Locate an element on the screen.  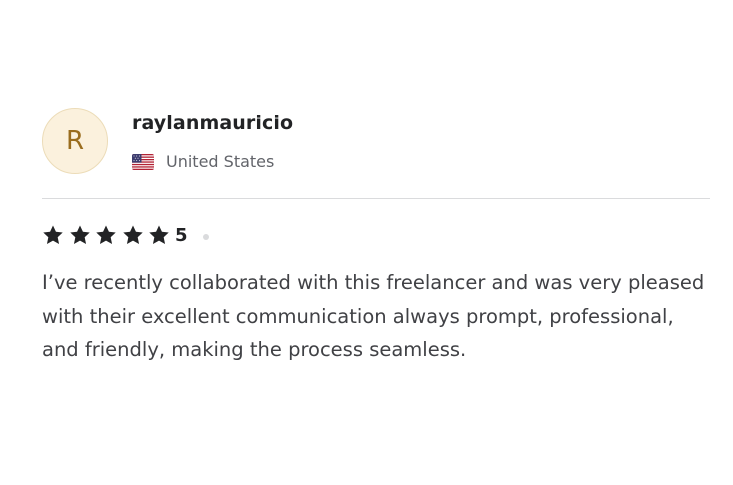
country-name: United States is located at coordinates (220, 161).